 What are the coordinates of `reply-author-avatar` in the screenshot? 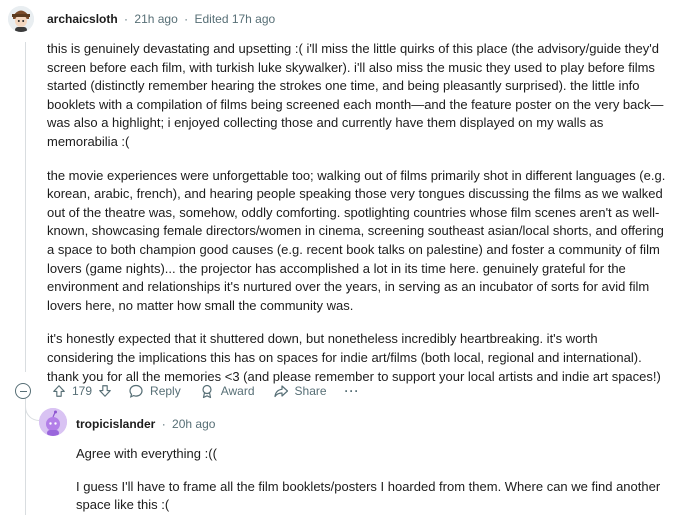 It's located at (53, 422).